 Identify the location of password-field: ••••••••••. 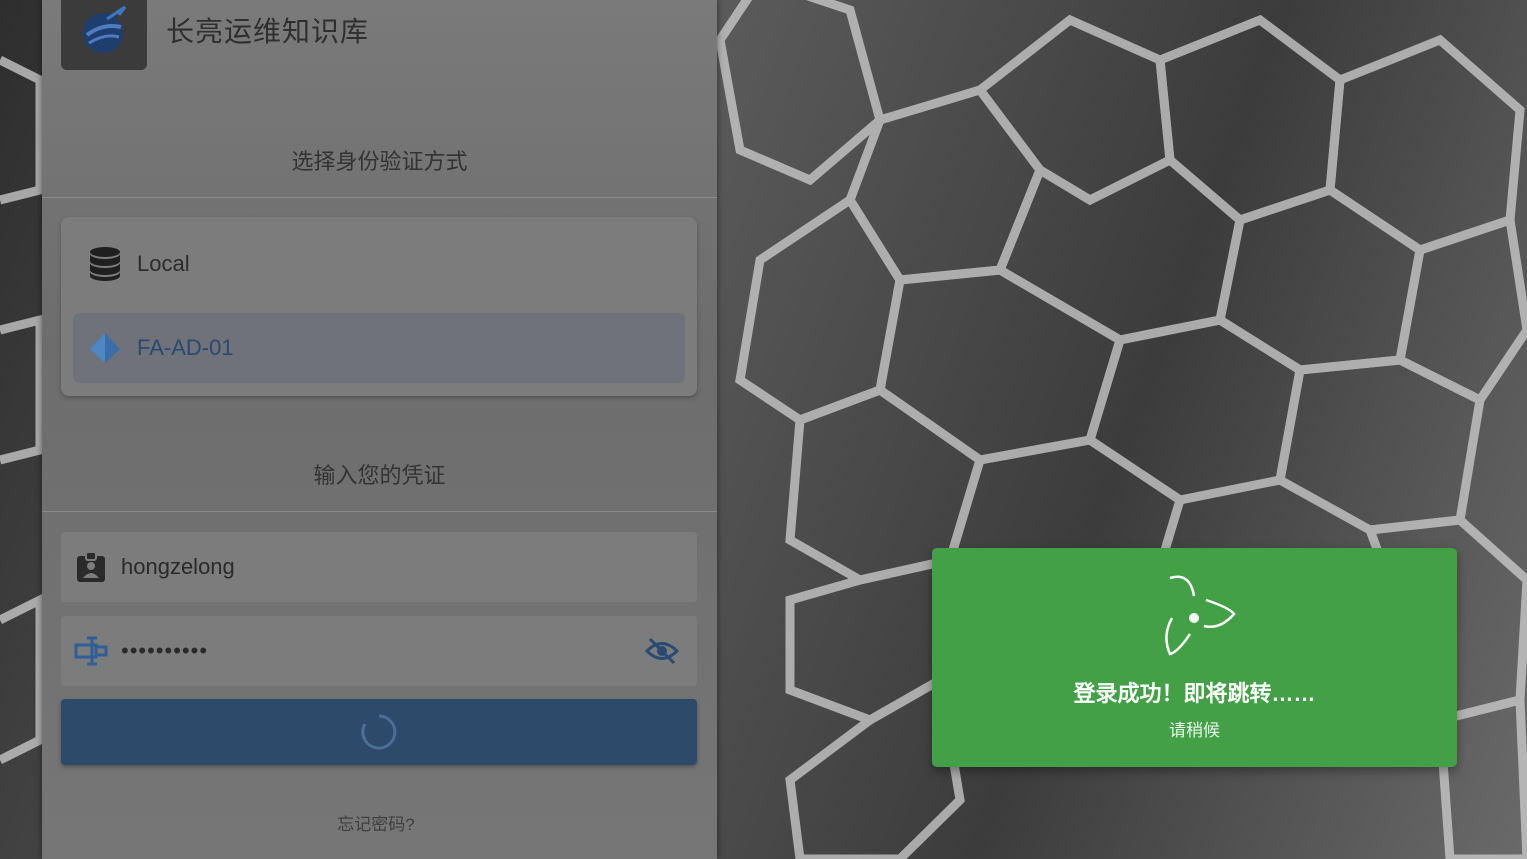
(379, 651).